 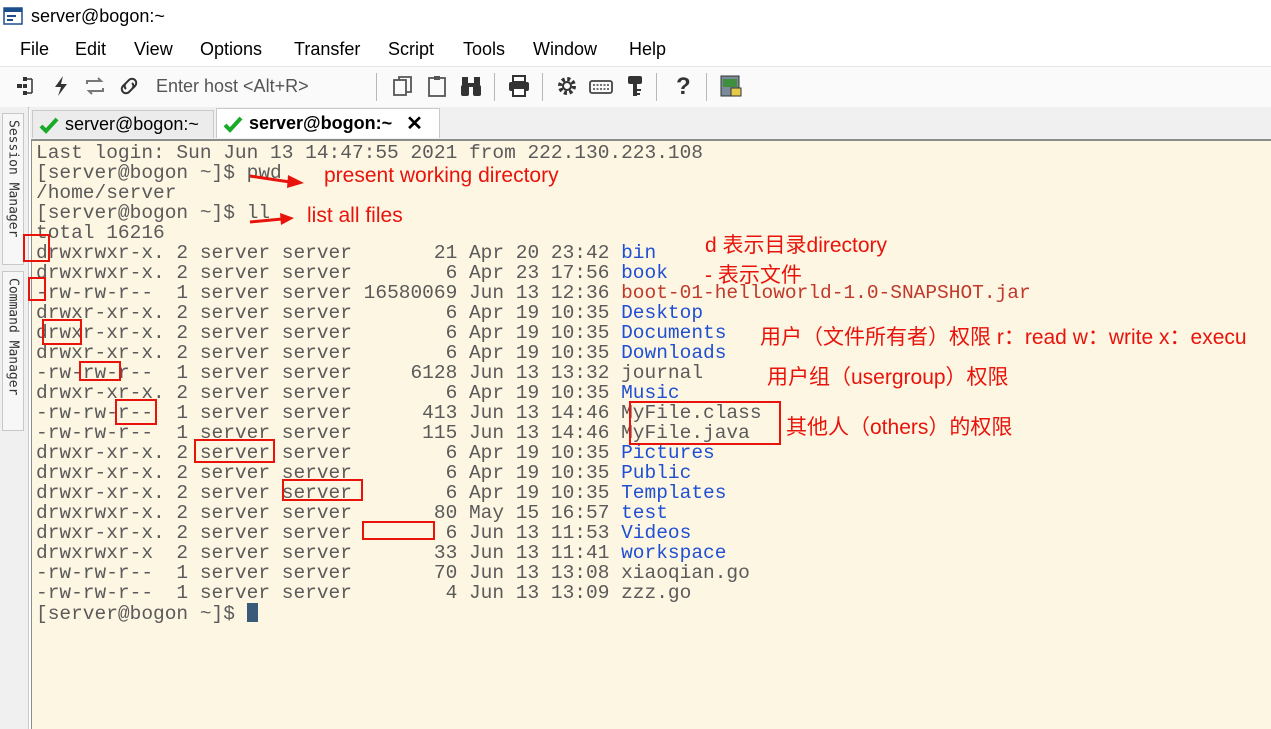 What do you see at coordinates (95, 86) in the screenshot?
I see `reconnect-icon` at bounding box center [95, 86].